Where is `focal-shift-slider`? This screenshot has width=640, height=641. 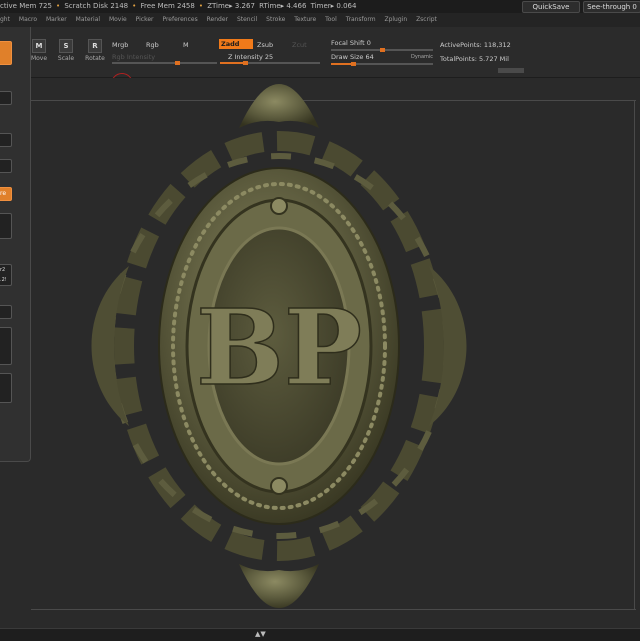 focal-shift-slider is located at coordinates (382, 50).